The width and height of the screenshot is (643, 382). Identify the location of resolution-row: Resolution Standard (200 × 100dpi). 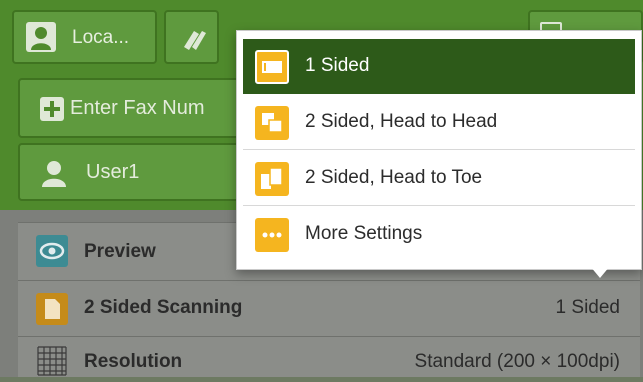
(329, 356).